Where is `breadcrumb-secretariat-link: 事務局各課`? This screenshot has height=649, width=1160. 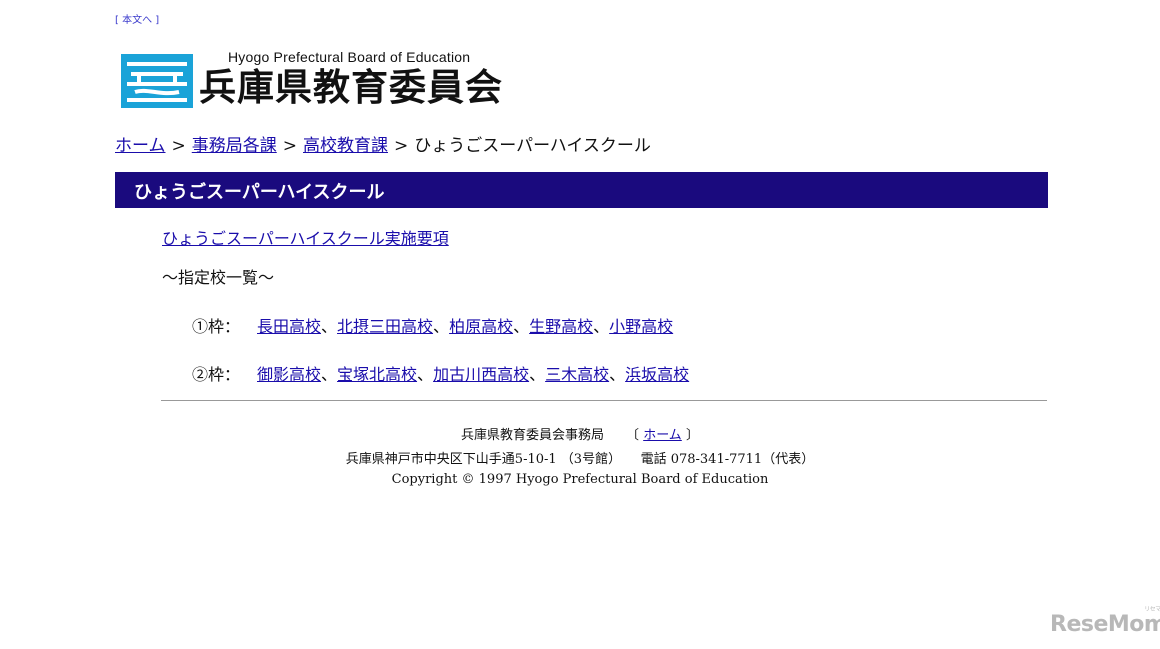 breadcrumb-secretariat-link: 事務局各課 is located at coordinates (234, 146).